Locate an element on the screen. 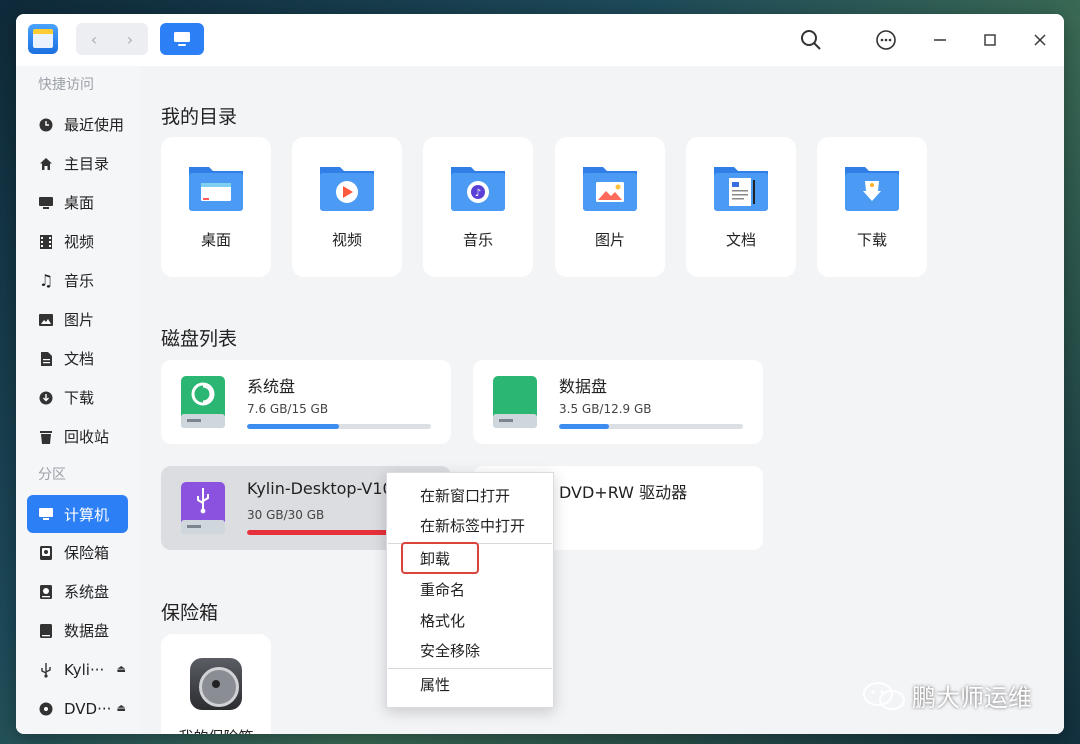  sidebar-item-label: Kyli··· is located at coordinates (84, 669).